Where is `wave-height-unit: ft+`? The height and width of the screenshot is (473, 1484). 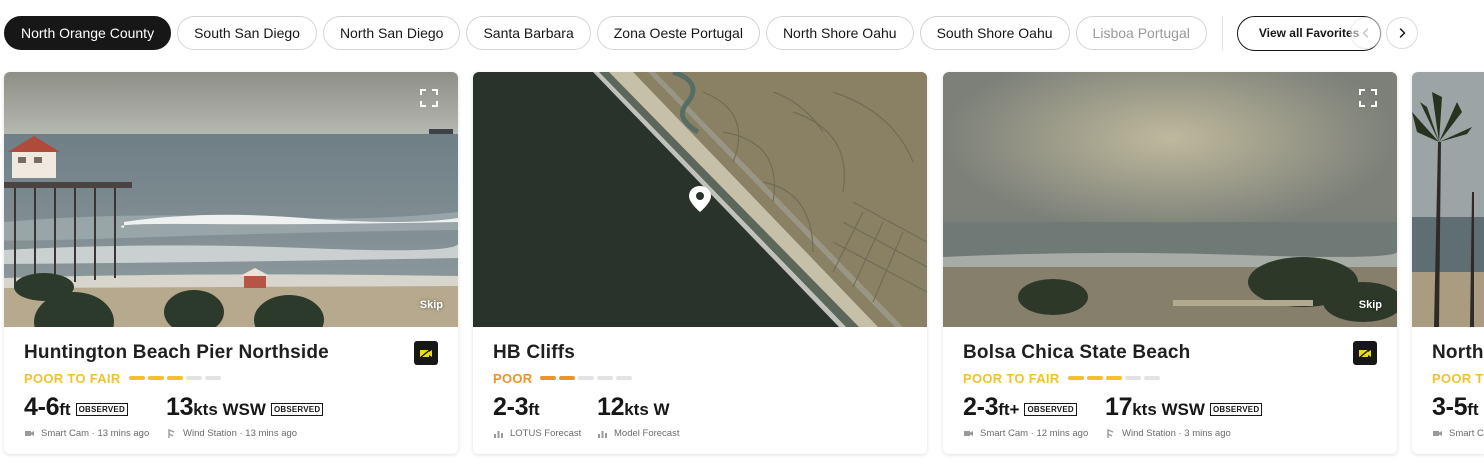
wave-height-unit: ft+ is located at coordinates (1009, 409).